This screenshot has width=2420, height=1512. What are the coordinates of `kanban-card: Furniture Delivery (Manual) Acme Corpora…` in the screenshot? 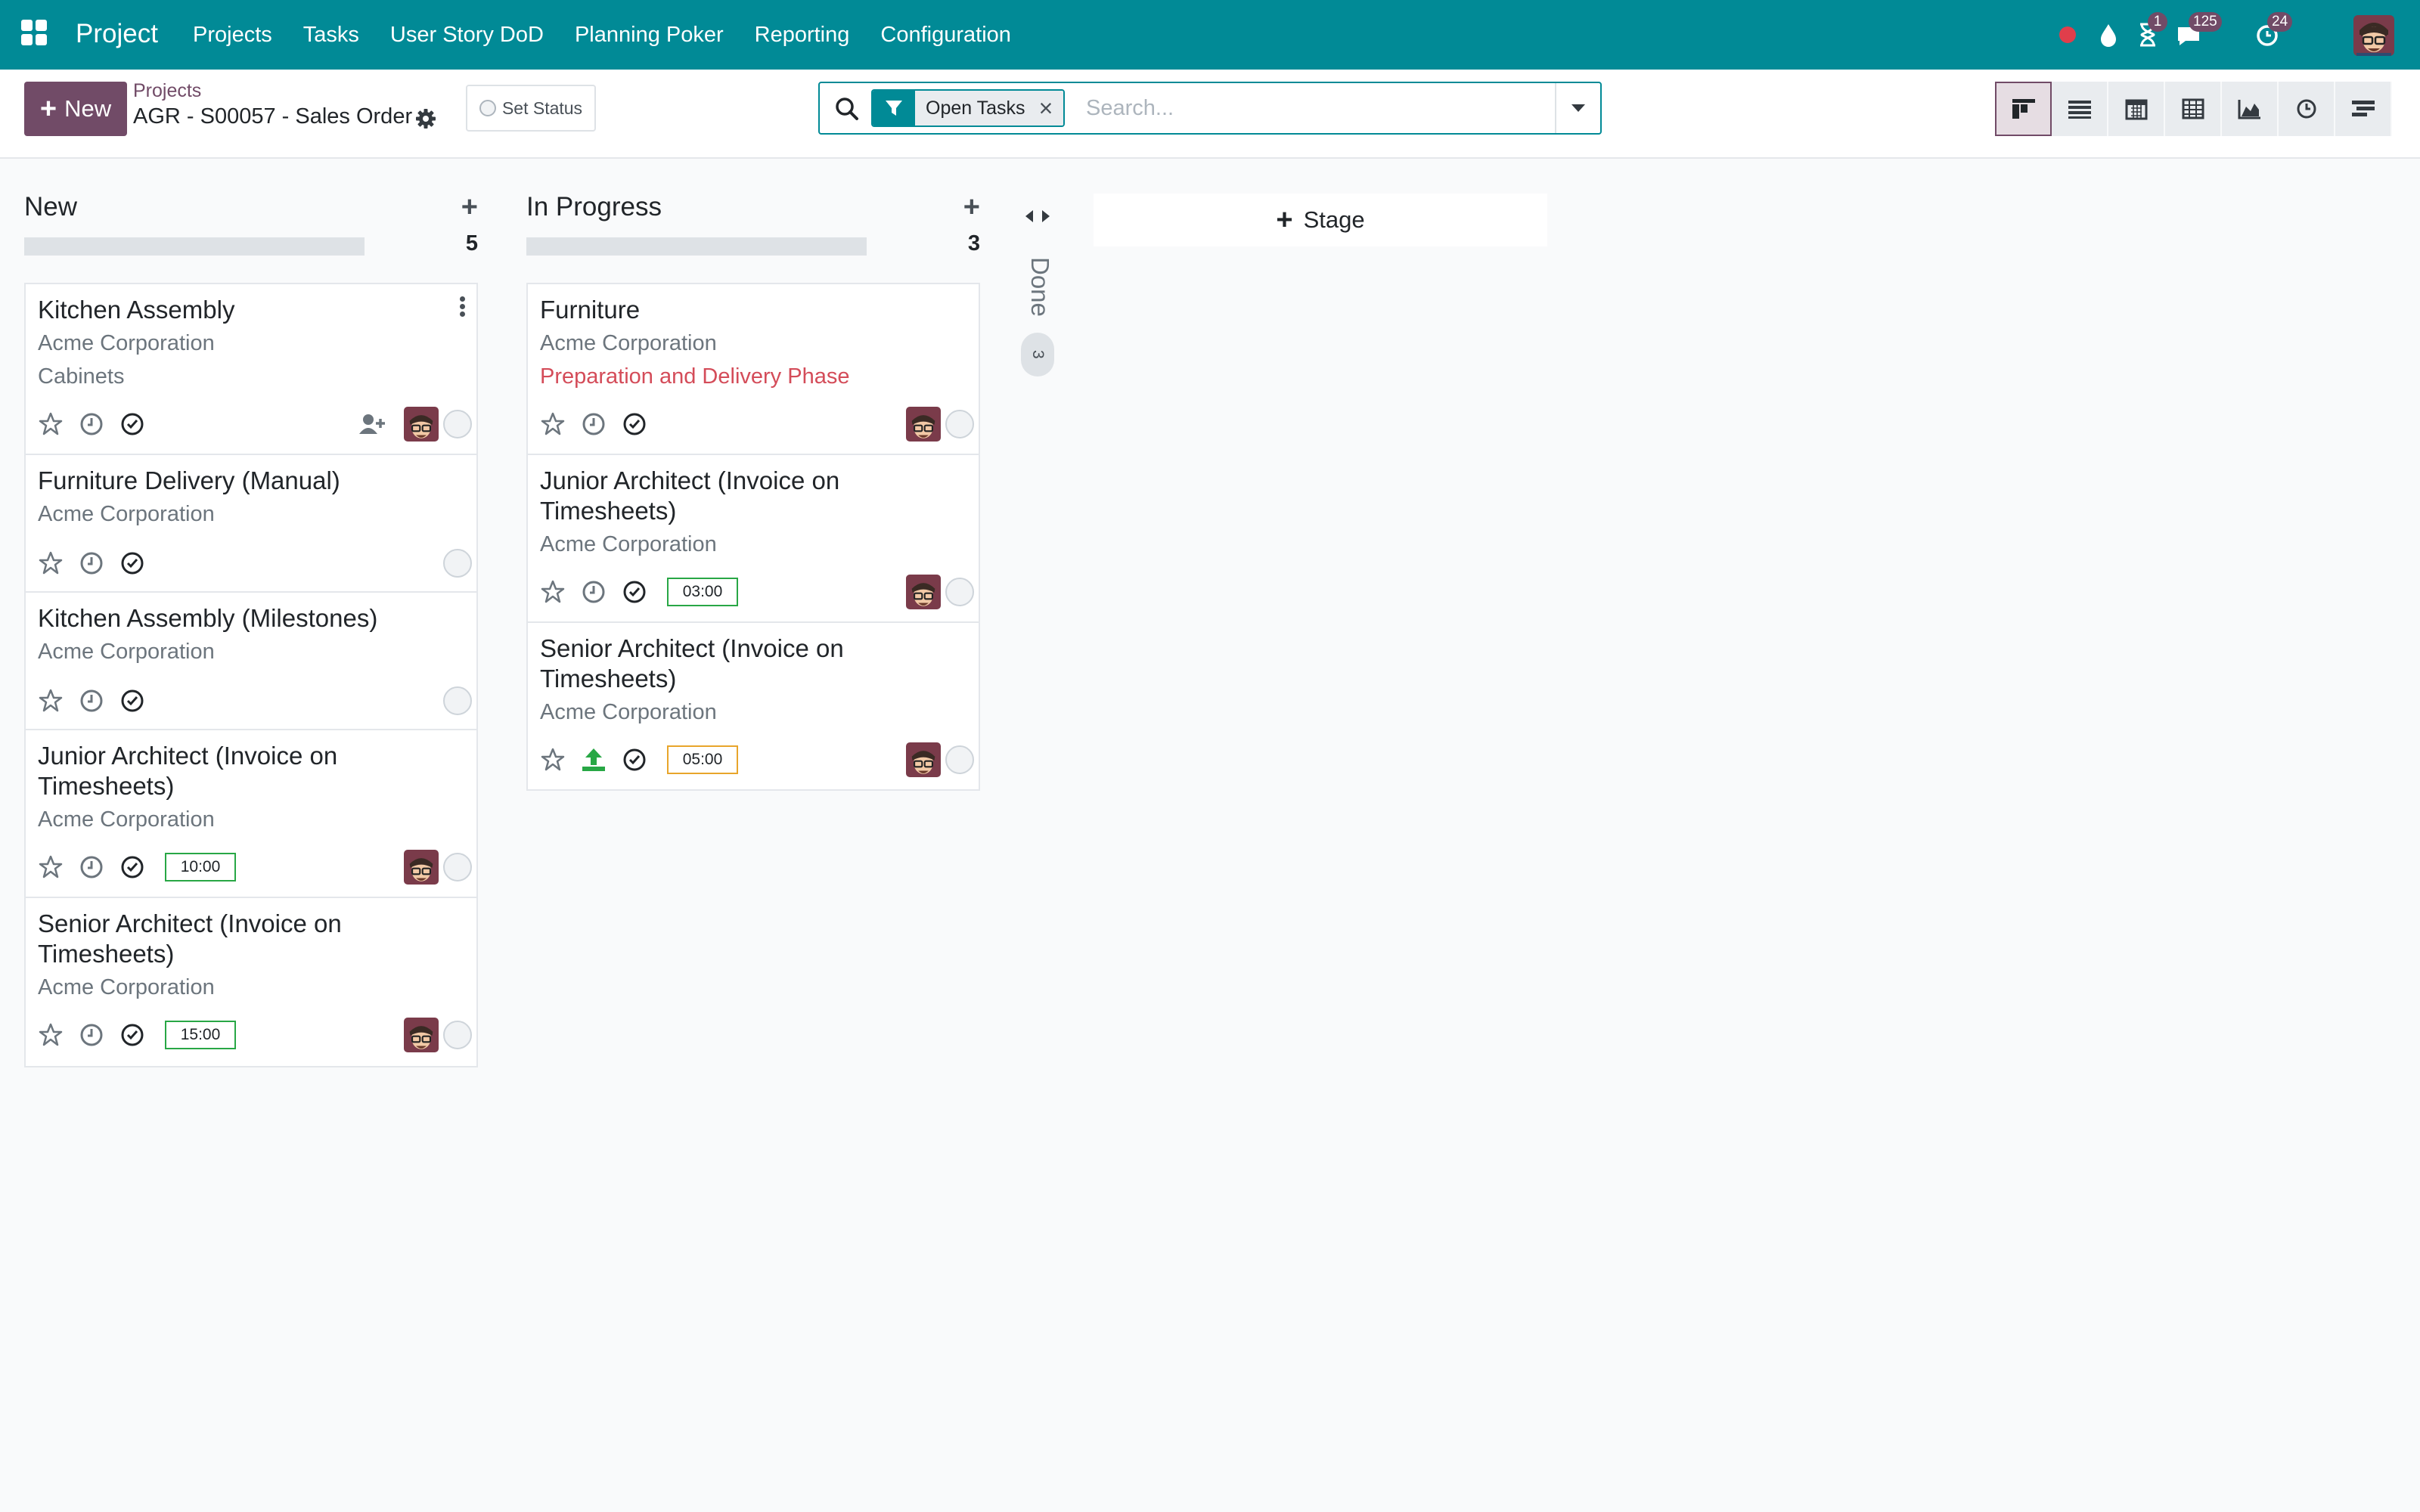 It's located at (251, 523).